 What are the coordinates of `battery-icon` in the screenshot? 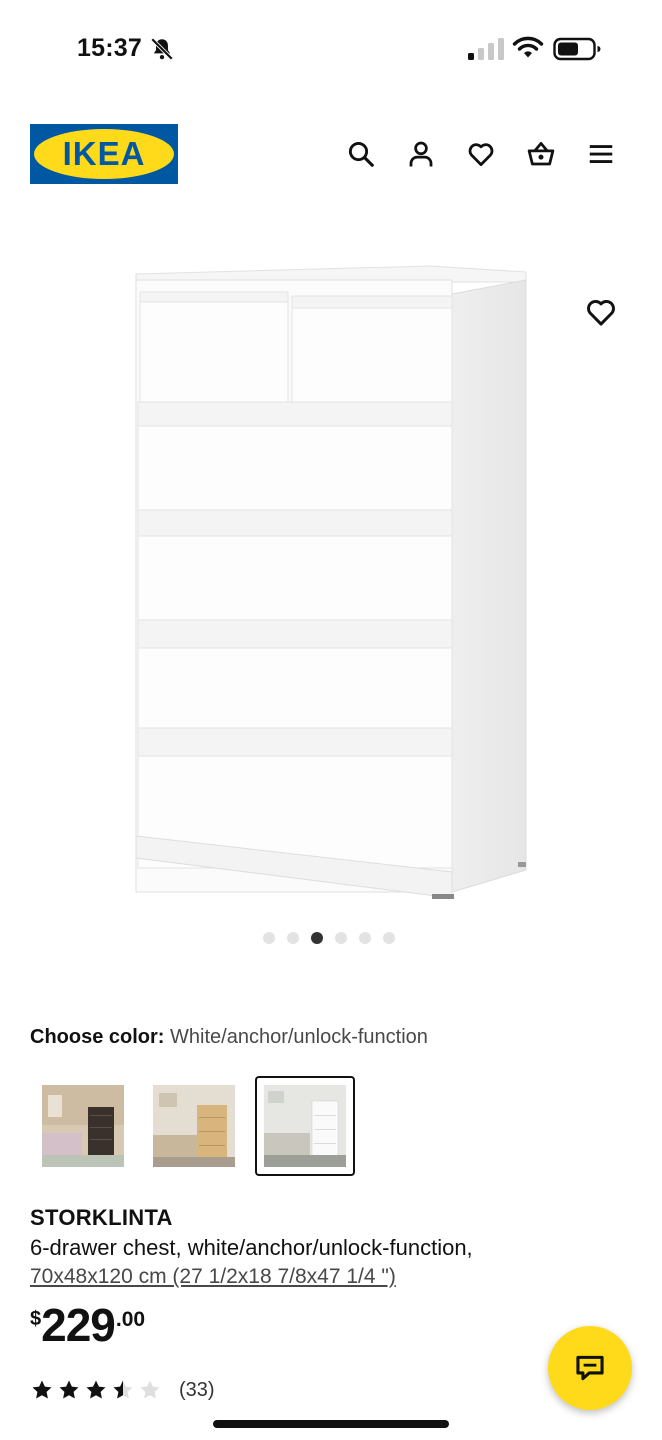 It's located at (577, 49).